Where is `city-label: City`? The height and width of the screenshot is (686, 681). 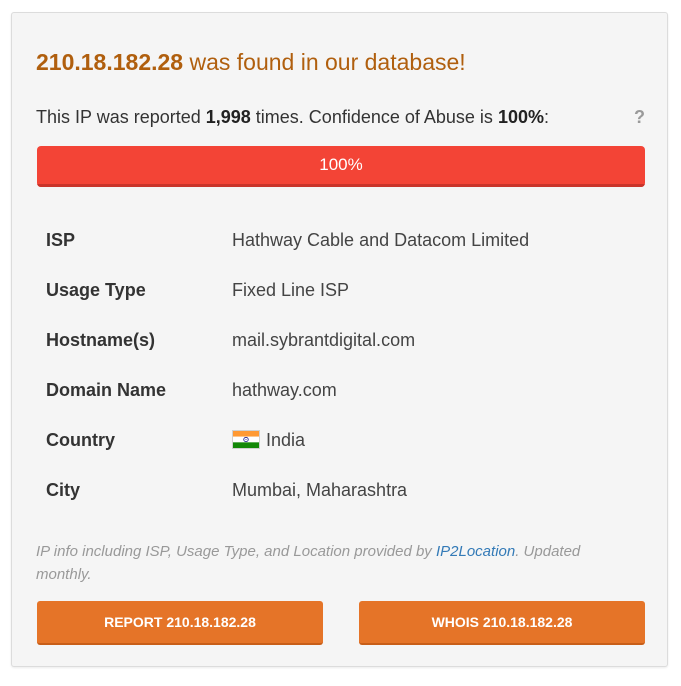 city-label: City is located at coordinates (63, 489).